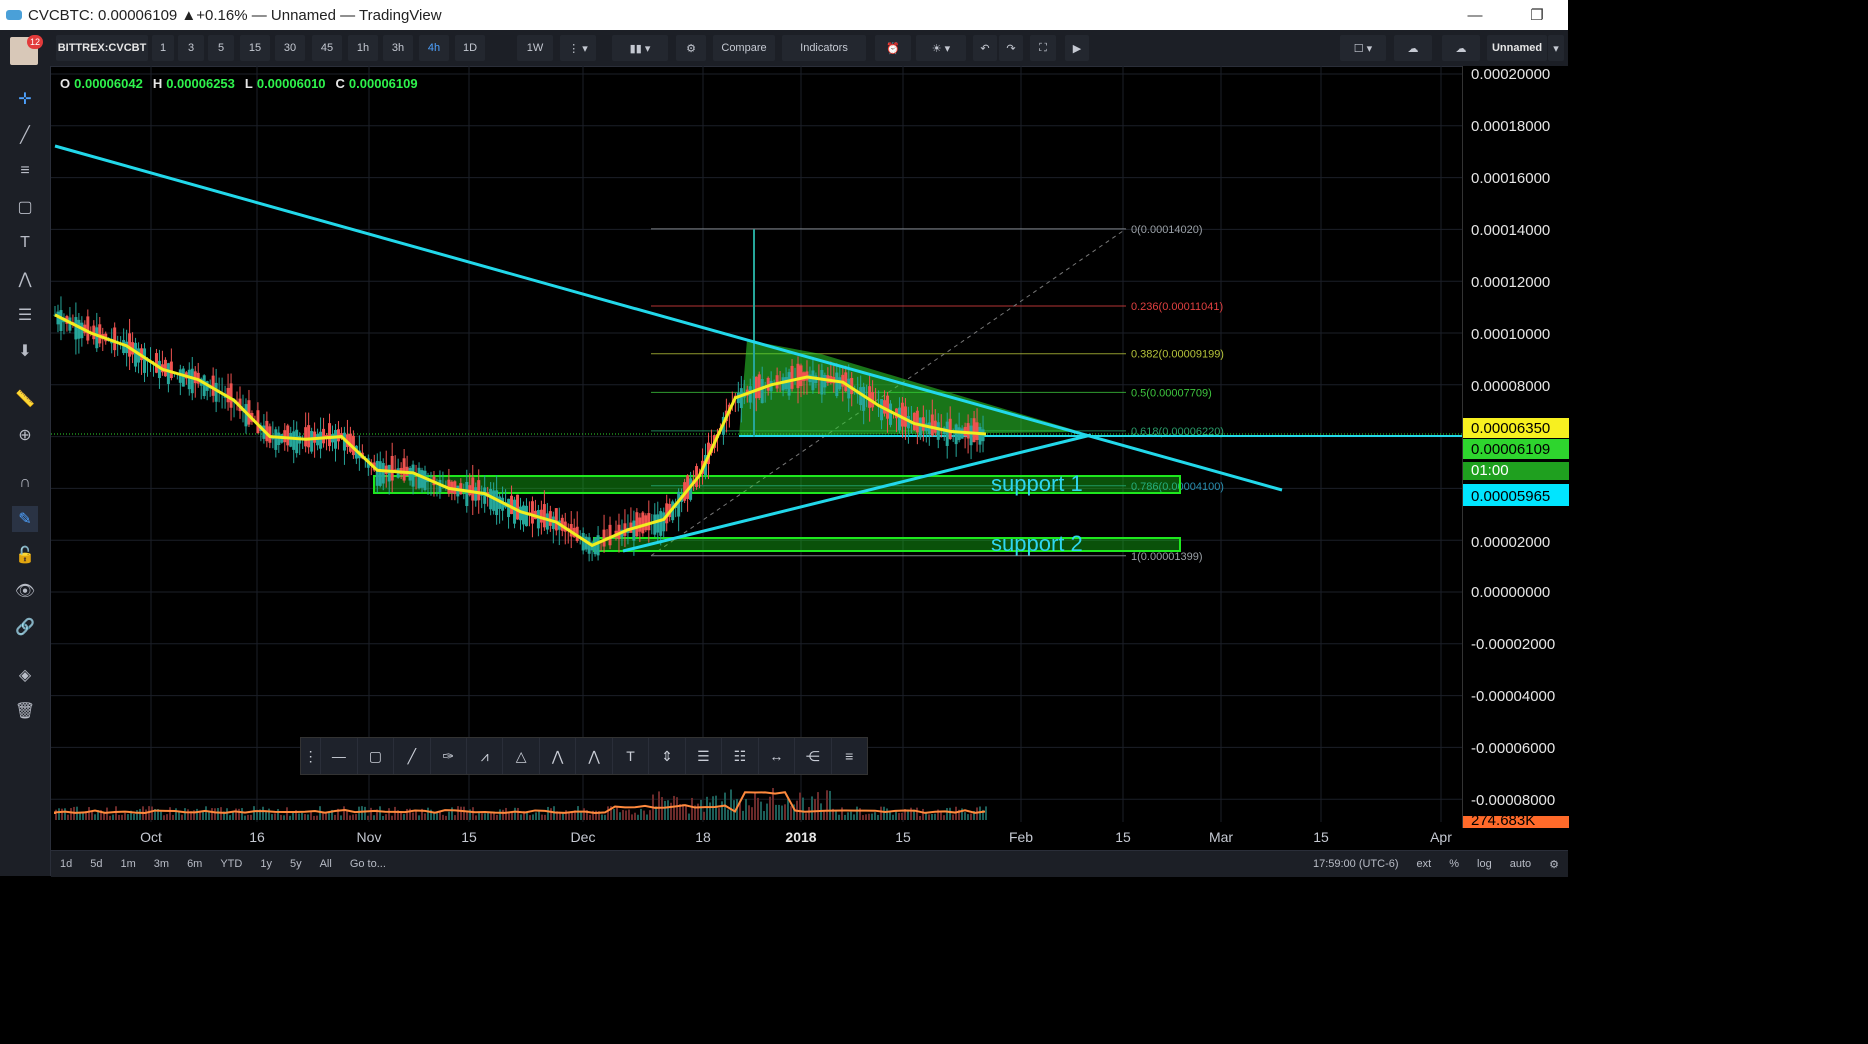 This screenshot has width=1868, height=1044. What do you see at coordinates (667, 756) in the screenshot?
I see `price-range-icon: ⇕` at bounding box center [667, 756].